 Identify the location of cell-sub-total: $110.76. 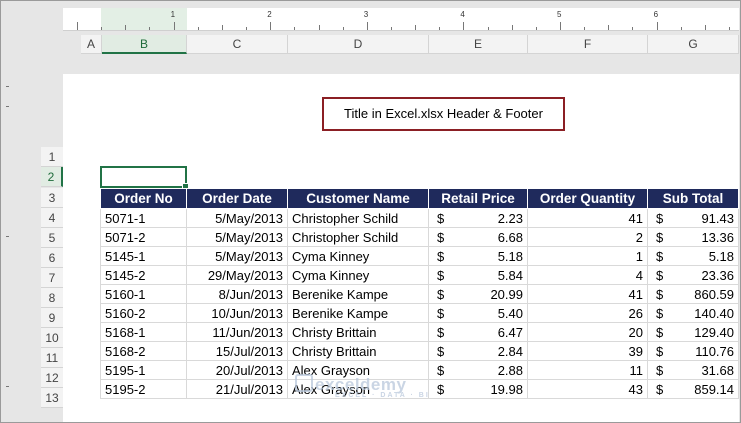
(693, 351).